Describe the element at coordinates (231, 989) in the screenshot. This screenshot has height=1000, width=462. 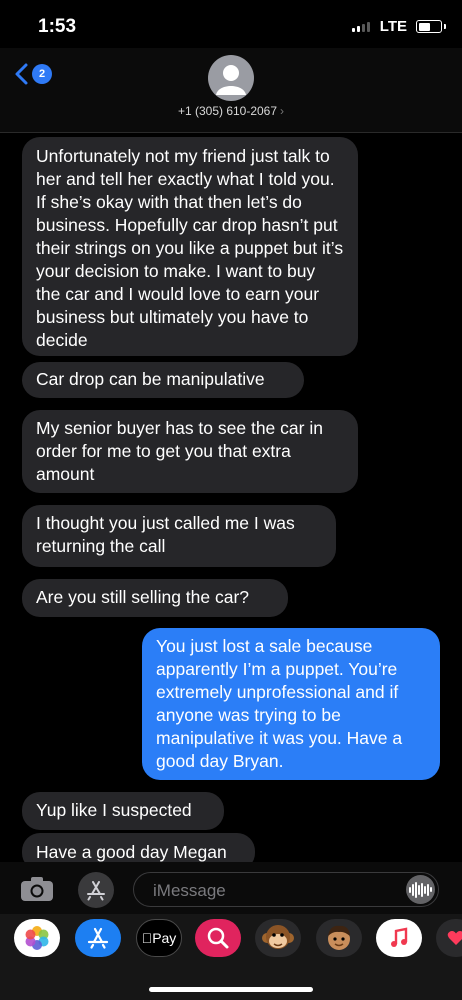
I see `home-indicator` at that location.